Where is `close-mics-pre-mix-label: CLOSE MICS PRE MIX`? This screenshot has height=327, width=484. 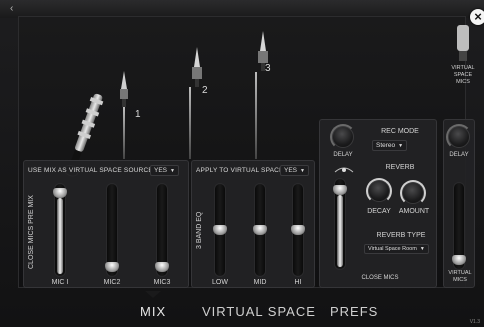 close-mics-pre-mix-label: CLOSE MICS PRE MIX is located at coordinates (31, 232).